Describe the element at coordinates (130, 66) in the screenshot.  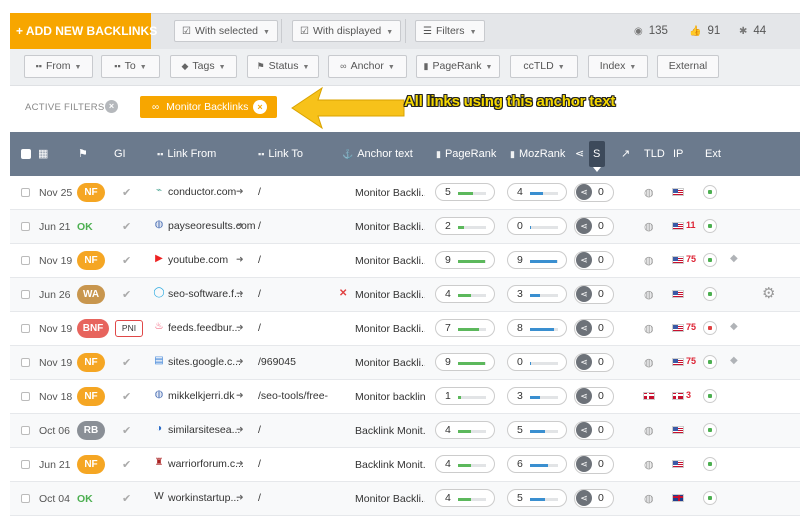
I see `filter-to-button: ▪▪ To ▼` at that location.